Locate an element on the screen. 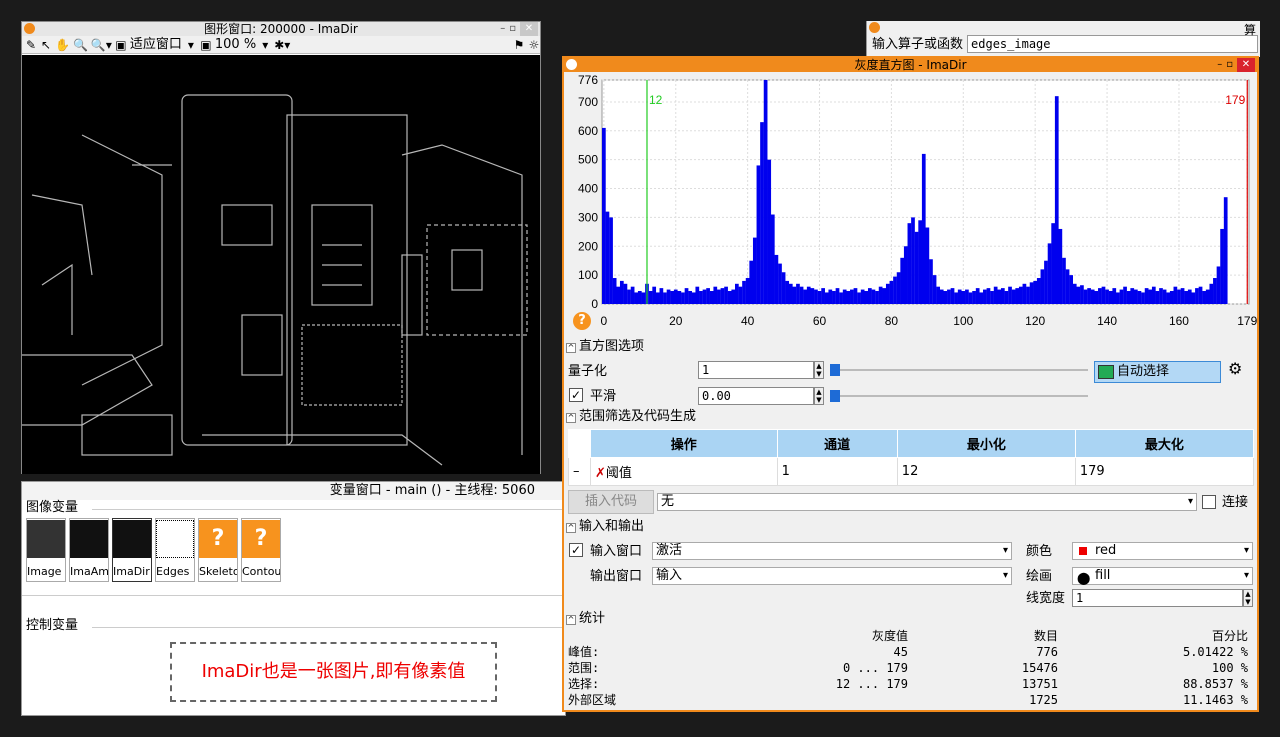  max-cell: 179 is located at coordinates (1164, 471).